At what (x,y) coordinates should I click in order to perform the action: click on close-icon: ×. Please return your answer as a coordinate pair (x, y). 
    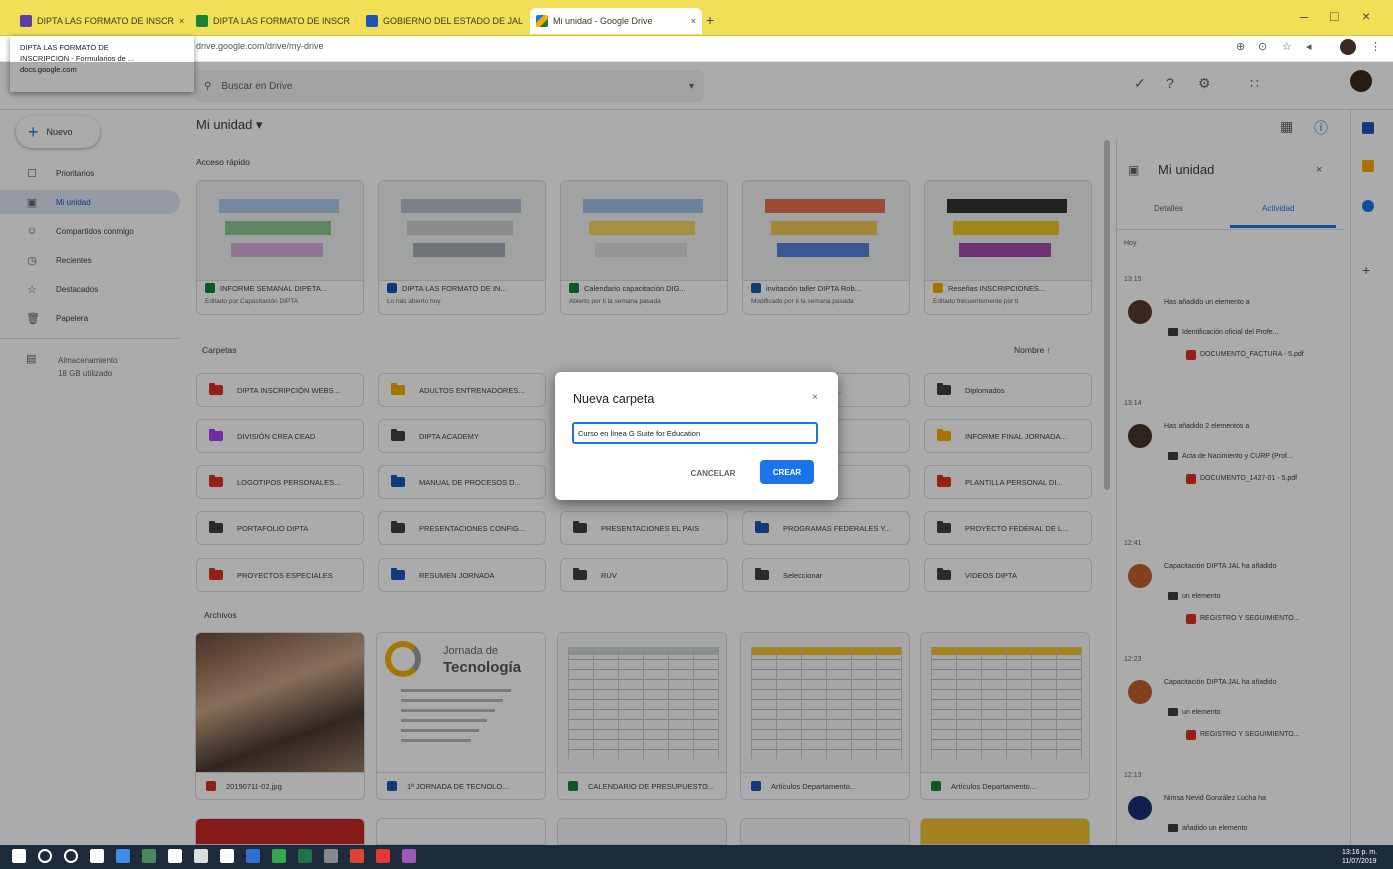
    Looking at the image, I should click on (815, 397).